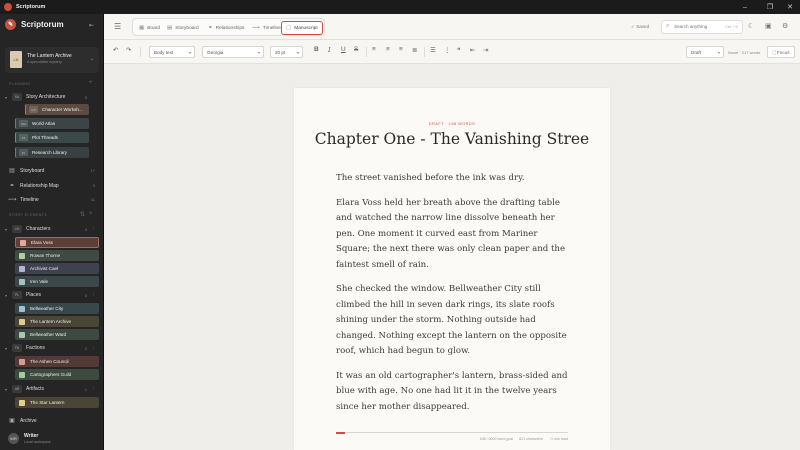  I want to click on place-icon, so click(22, 308).